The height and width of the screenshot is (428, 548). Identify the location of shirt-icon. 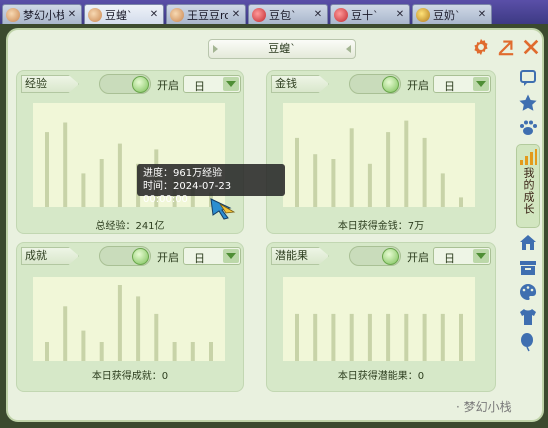
(528, 317).